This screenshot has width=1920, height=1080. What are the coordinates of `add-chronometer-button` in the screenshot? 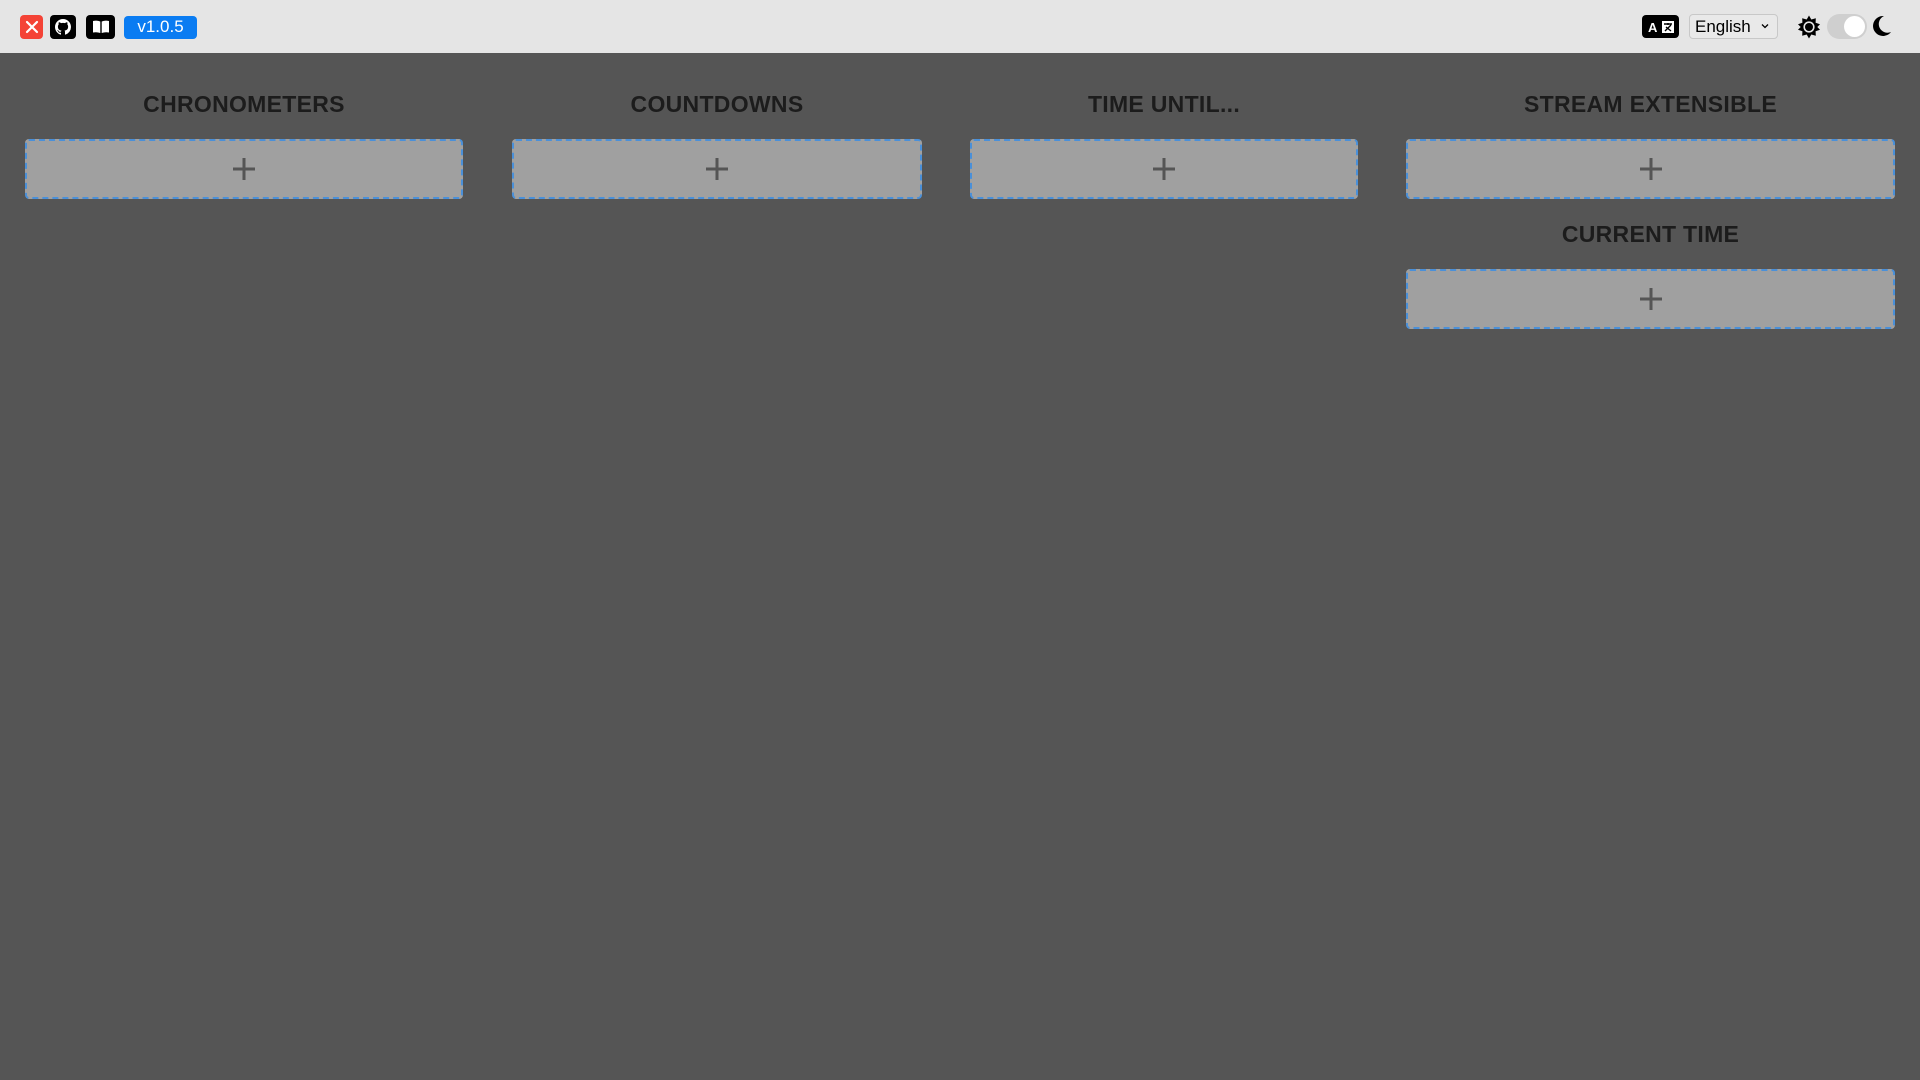 It's located at (244, 169).